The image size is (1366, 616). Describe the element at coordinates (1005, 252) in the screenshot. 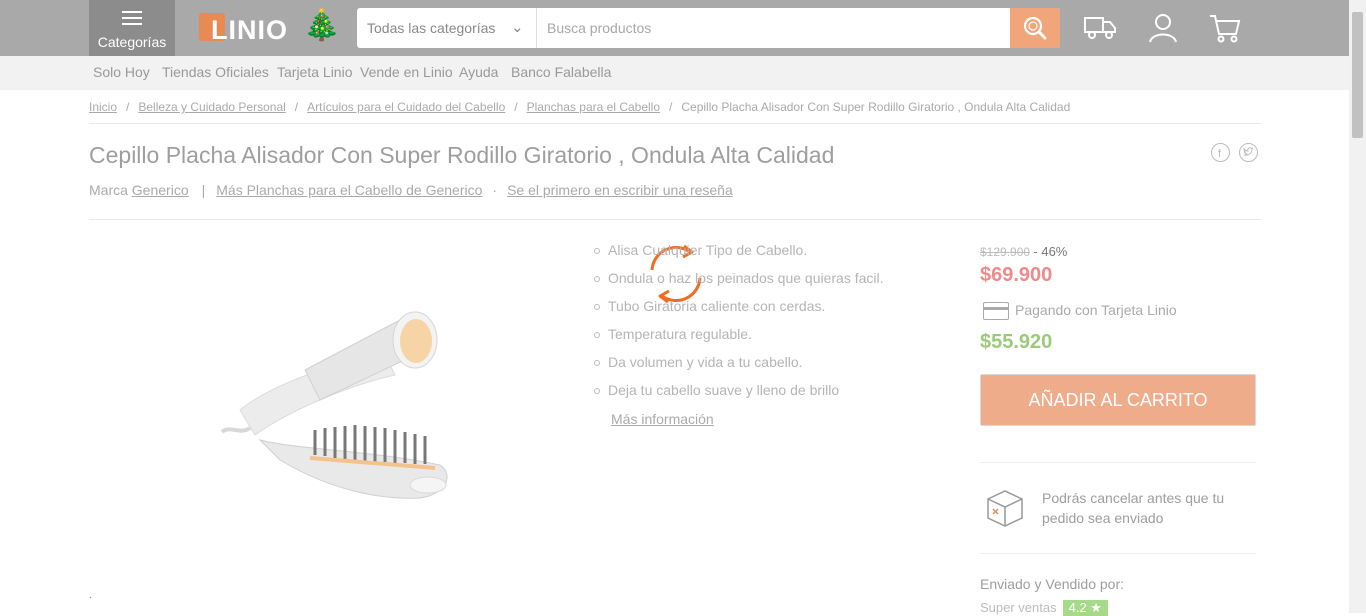

I see `old-price: $129.900` at that location.